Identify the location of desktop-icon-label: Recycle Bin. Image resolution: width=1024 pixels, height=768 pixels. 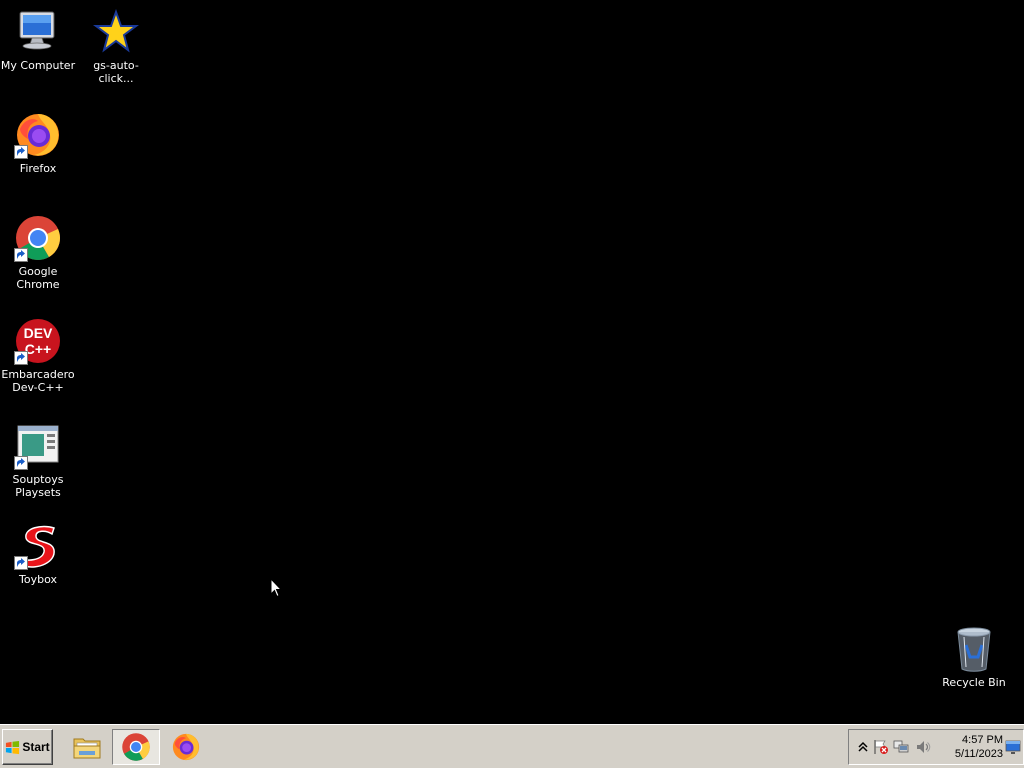
(974, 682).